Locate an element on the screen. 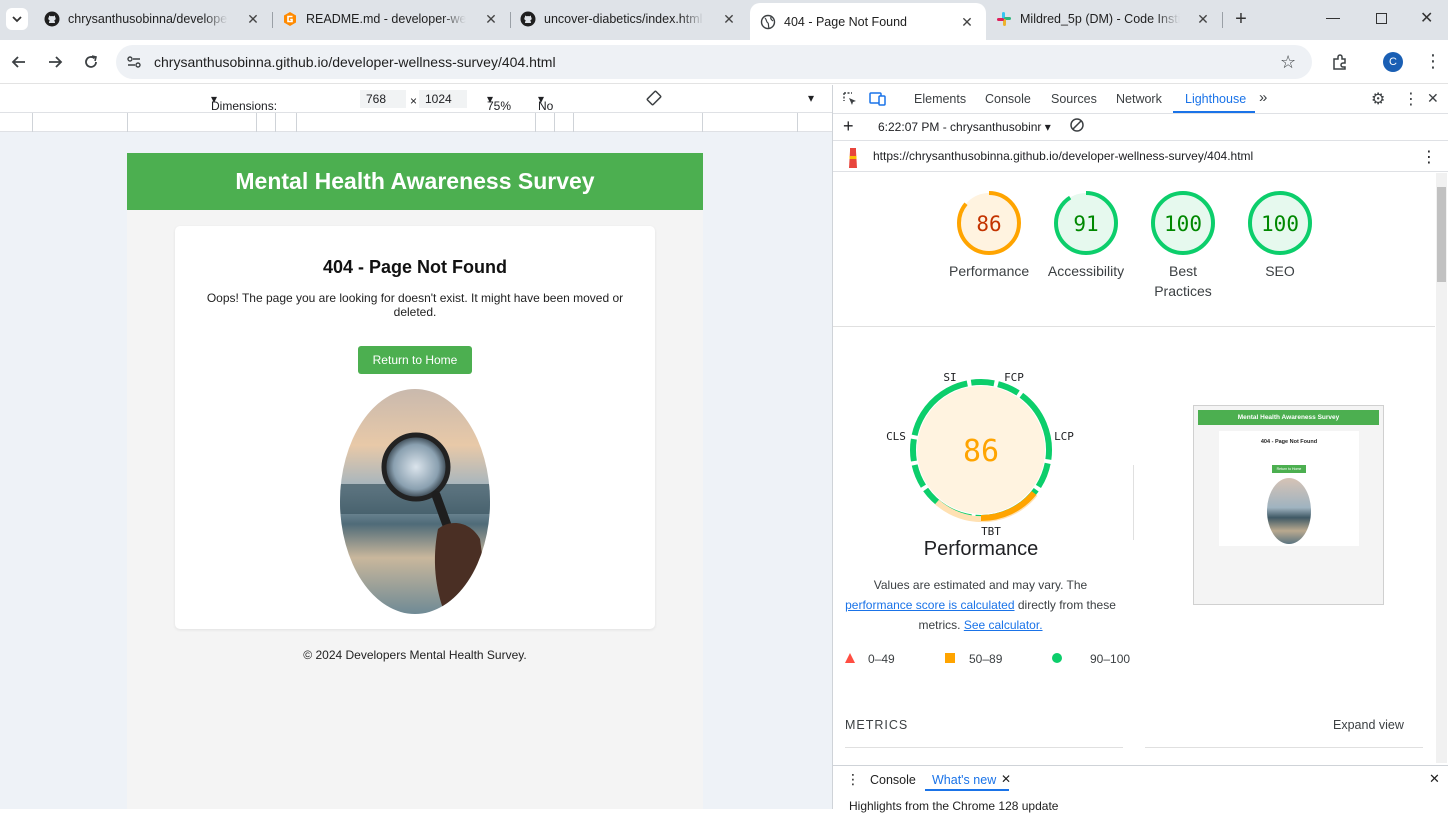  report-scrollbar is located at coordinates (1441, 468).